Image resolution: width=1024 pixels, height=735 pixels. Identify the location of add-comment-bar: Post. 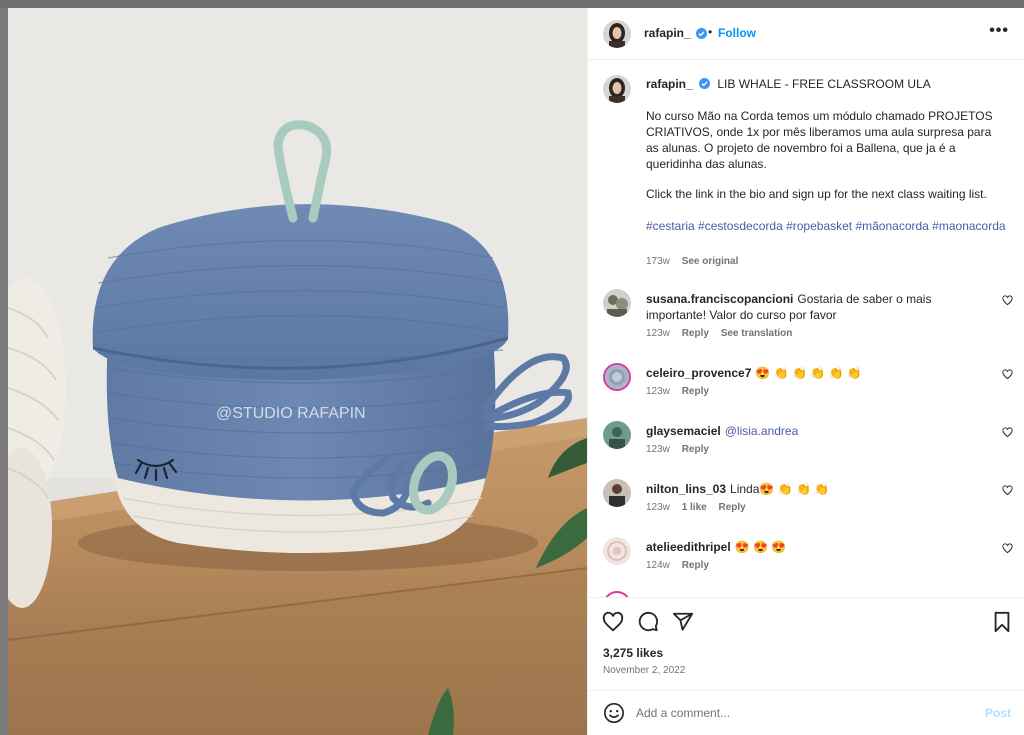
(806, 712).